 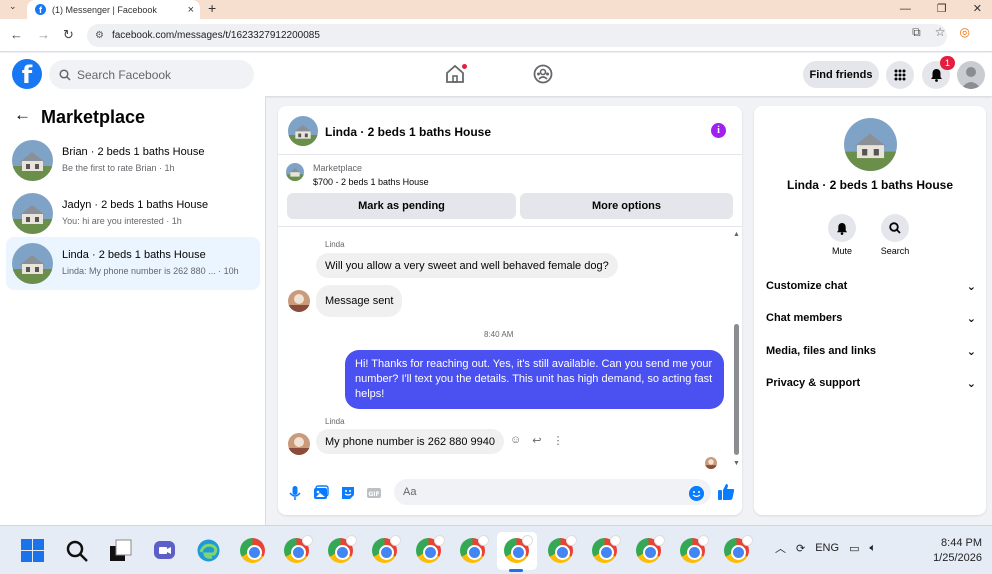 What do you see at coordinates (133, 152) in the screenshot?
I see `conversation-name: Brian · 2 beds 1 baths House` at bounding box center [133, 152].